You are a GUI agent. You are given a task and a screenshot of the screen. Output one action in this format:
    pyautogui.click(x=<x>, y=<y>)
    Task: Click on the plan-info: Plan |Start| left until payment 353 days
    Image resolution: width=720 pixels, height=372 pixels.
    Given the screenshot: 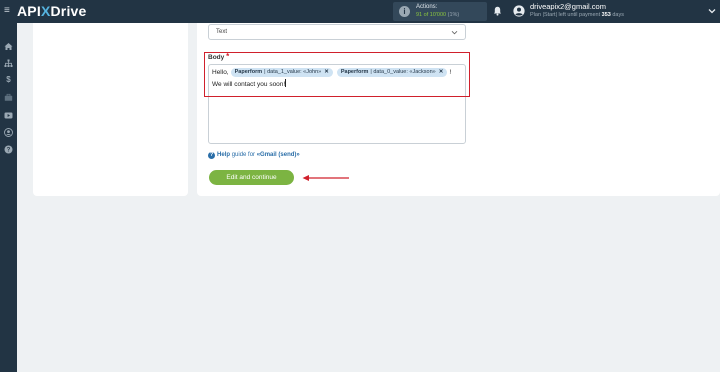 What is the action you would take?
    pyautogui.click(x=577, y=15)
    